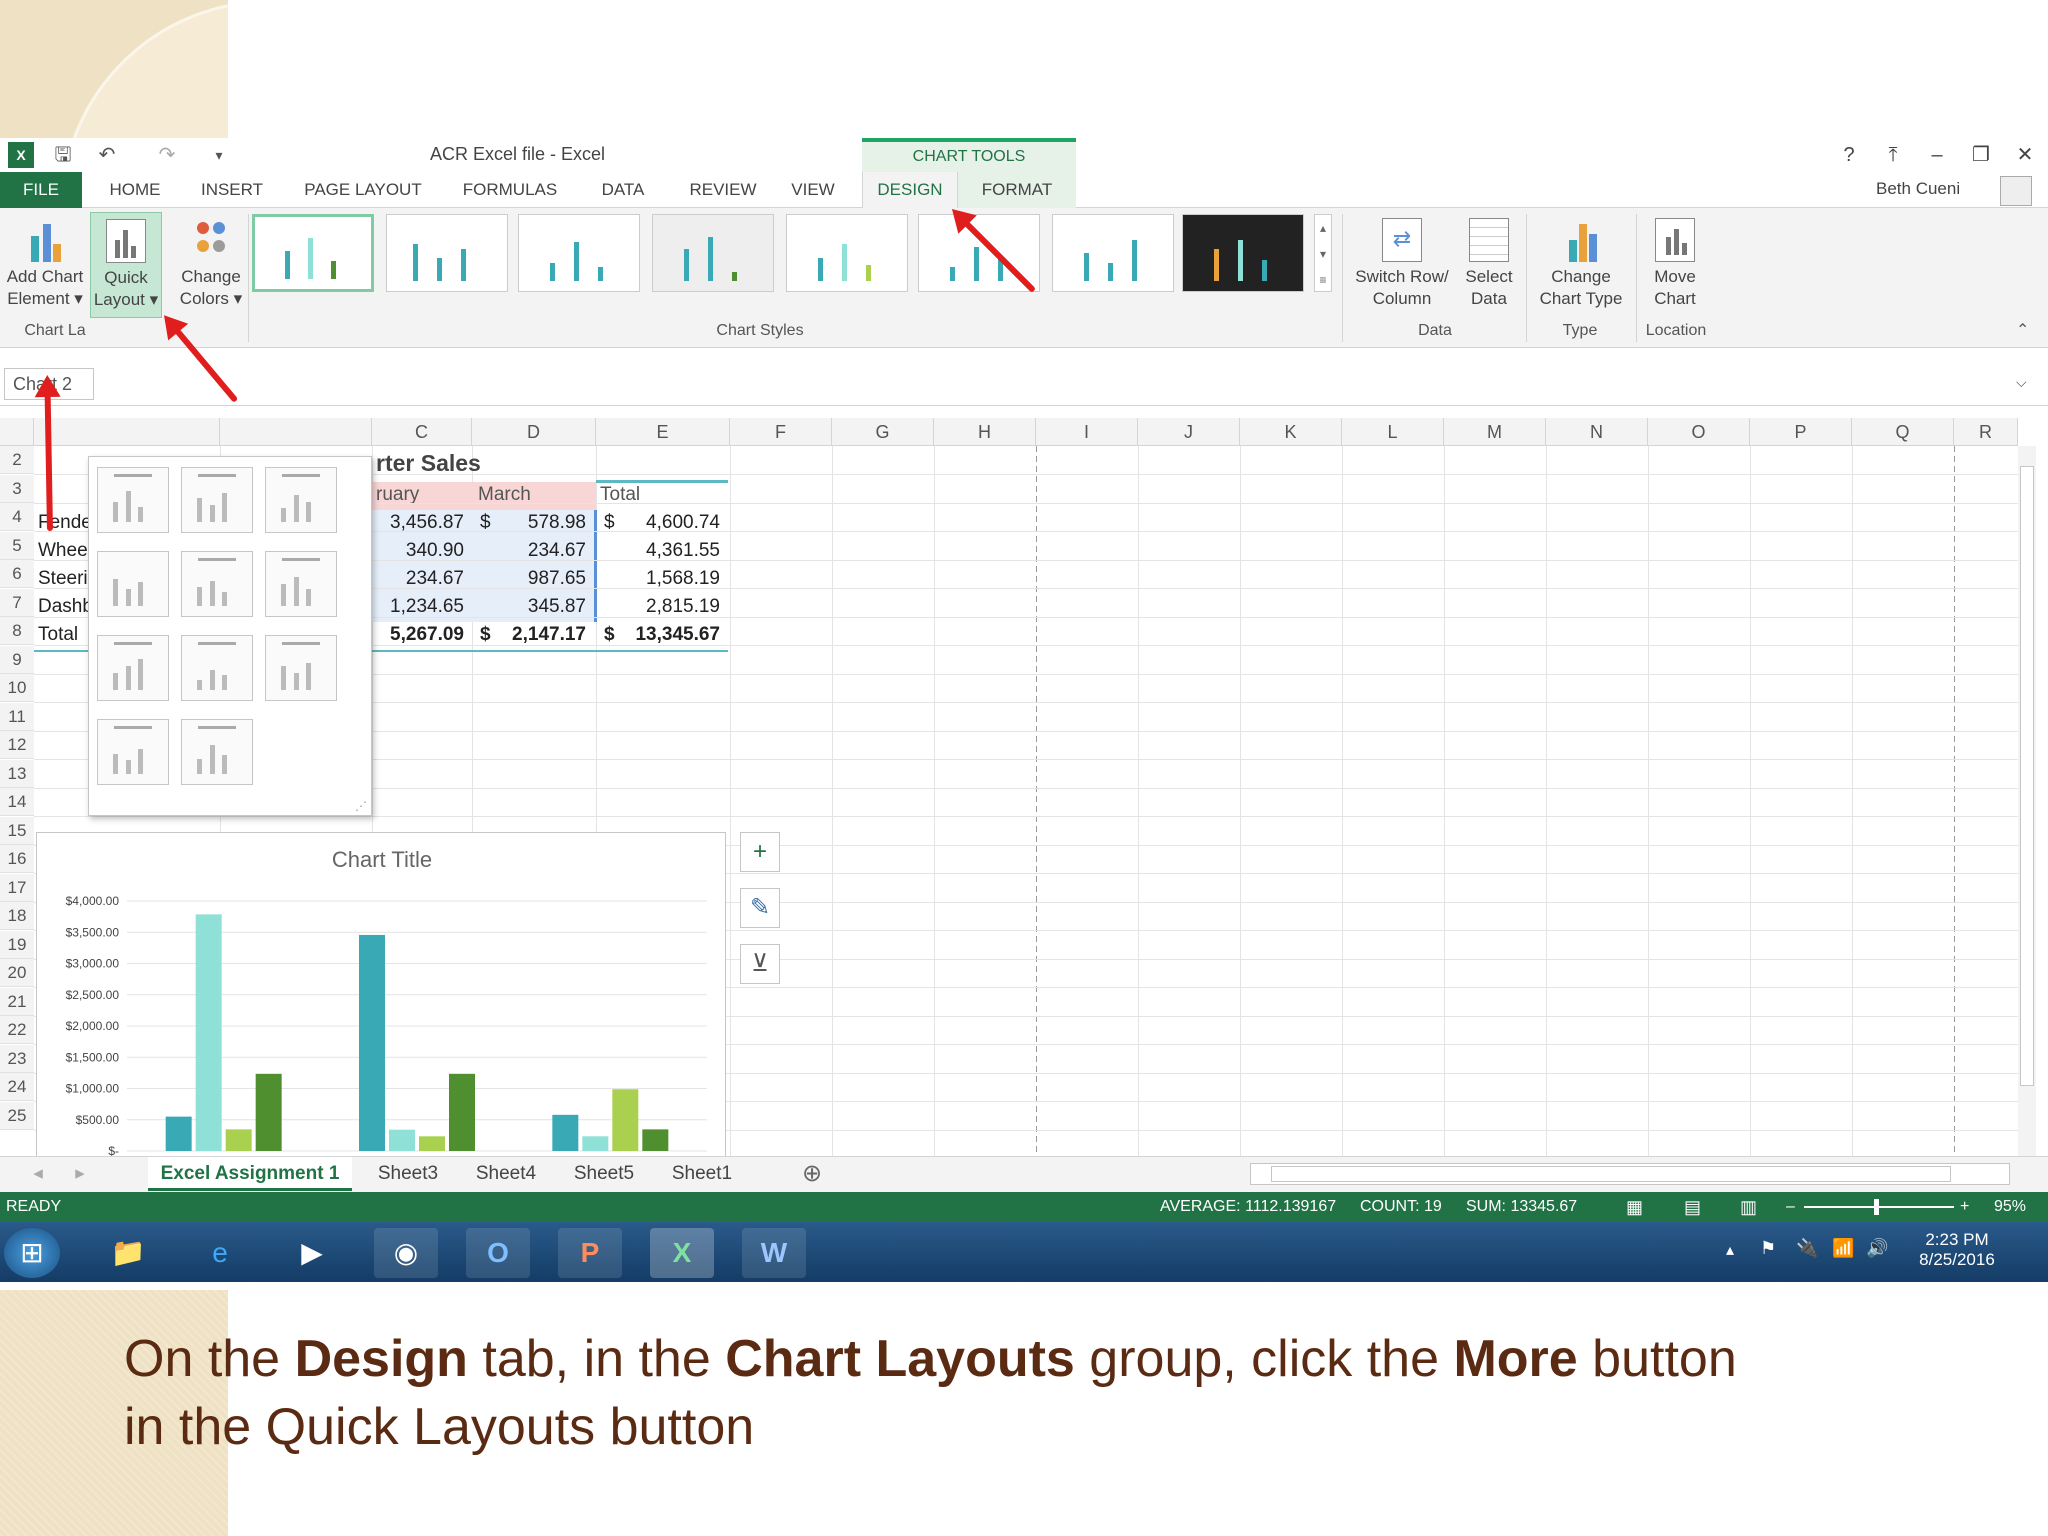  Describe the element at coordinates (1017, 190) in the screenshot. I see `tab-format: FORMAT` at that location.